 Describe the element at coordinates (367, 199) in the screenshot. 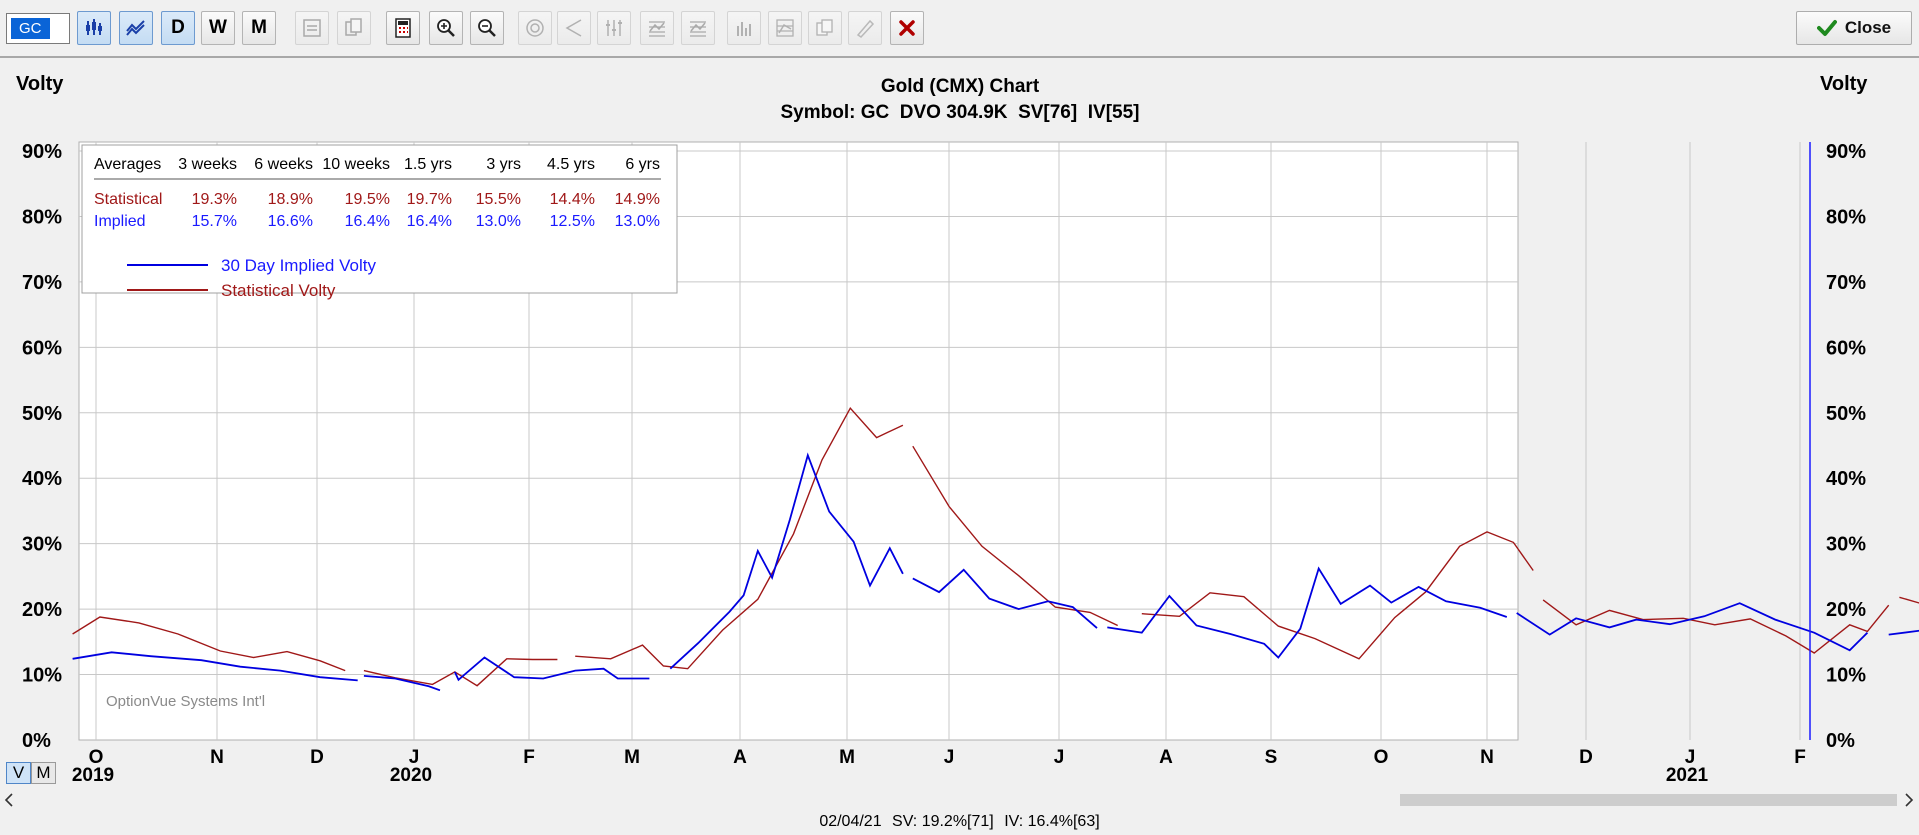

I see `averages-cell: 19.5%` at that location.